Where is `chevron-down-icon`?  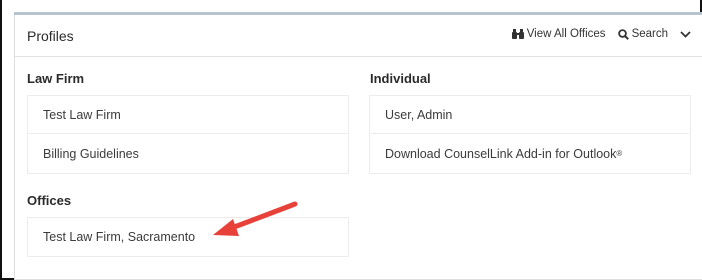 chevron-down-icon is located at coordinates (685, 34).